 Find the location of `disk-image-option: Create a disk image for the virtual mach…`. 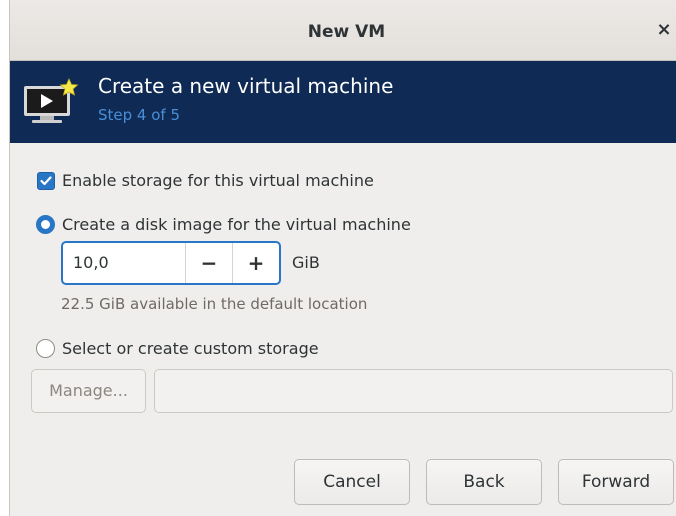

disk-image-option: Create a disk image for the virtual mach… is located at coordinates (223, 224).